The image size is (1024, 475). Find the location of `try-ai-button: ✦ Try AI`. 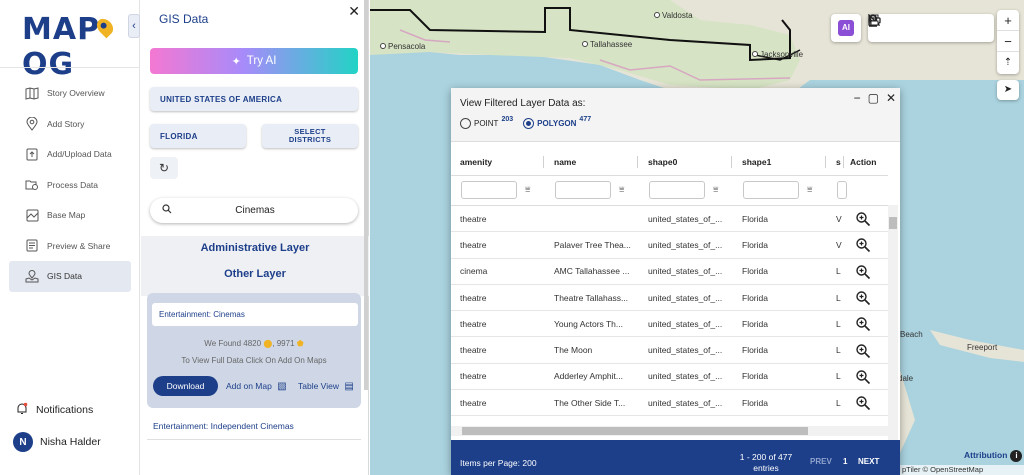

try-ai-button: ✦ Try AI is located at coordinates (254, 61).